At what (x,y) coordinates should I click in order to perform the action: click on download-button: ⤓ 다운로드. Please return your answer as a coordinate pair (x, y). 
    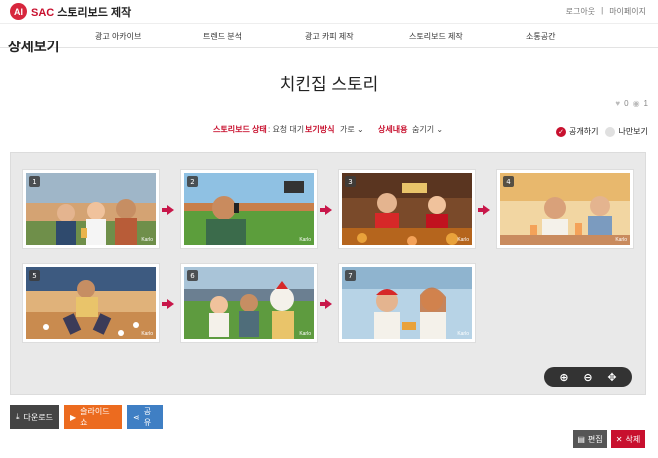
    Looking at the image, I should click on (34, 417).